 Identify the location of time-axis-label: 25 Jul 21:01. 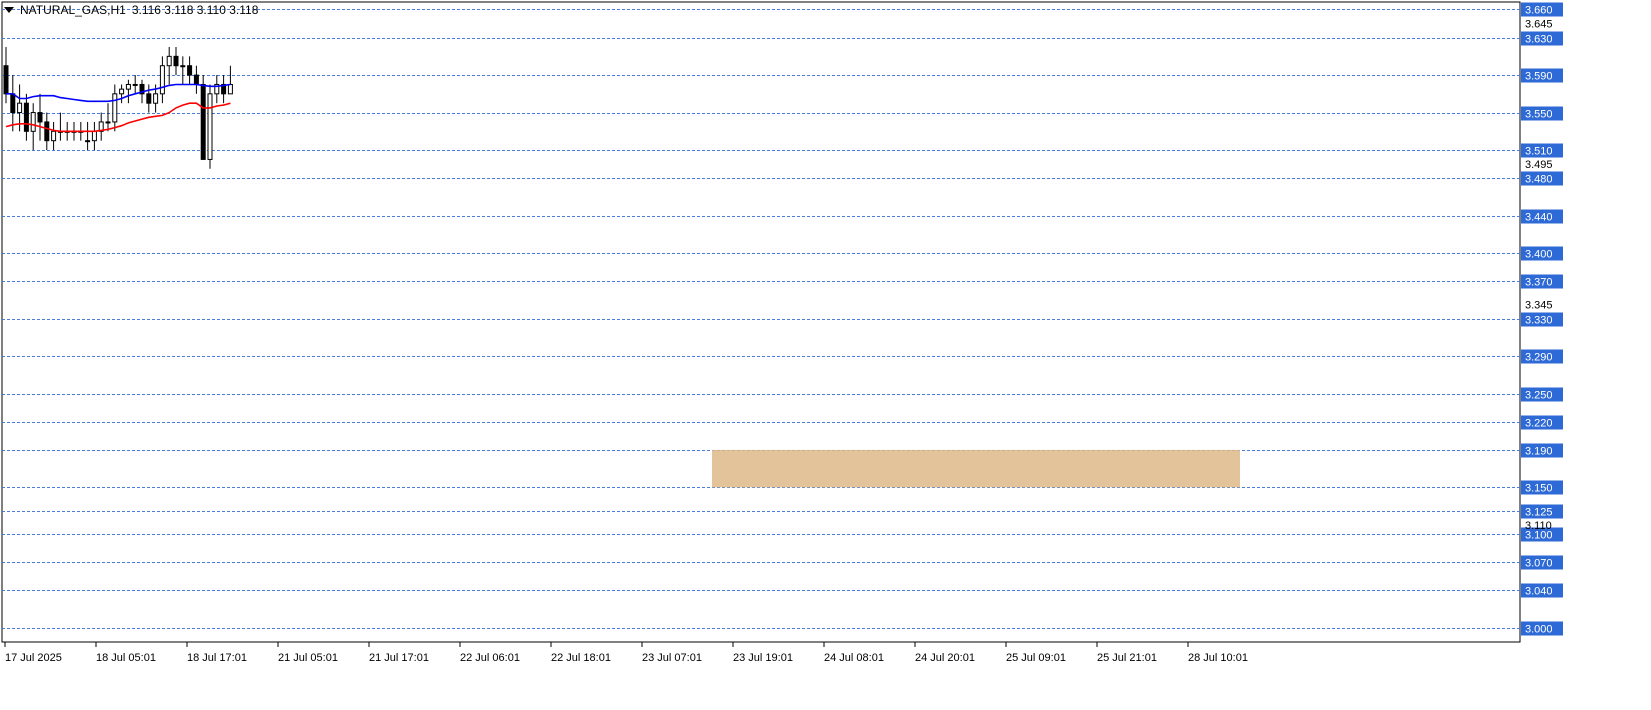
(1127, 658).